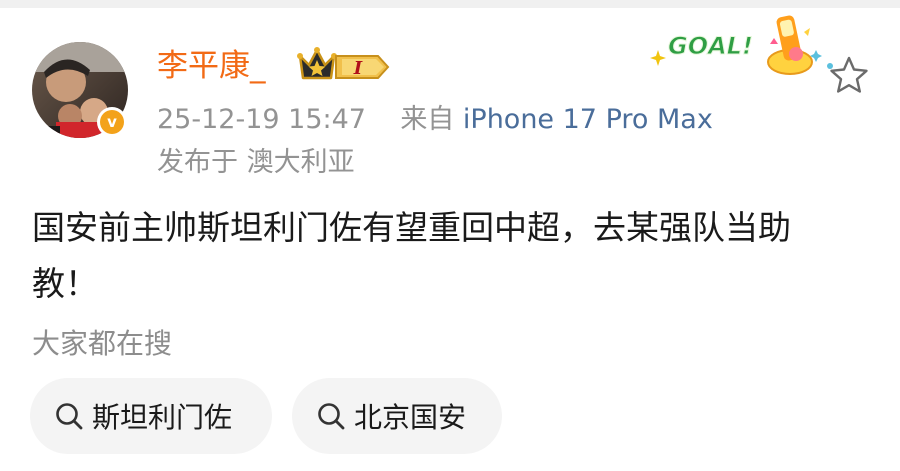  Describe the element at coordinates (162, 417) in the screenshot. I see `search-chip-label: 斯坦利门佐` at that location.